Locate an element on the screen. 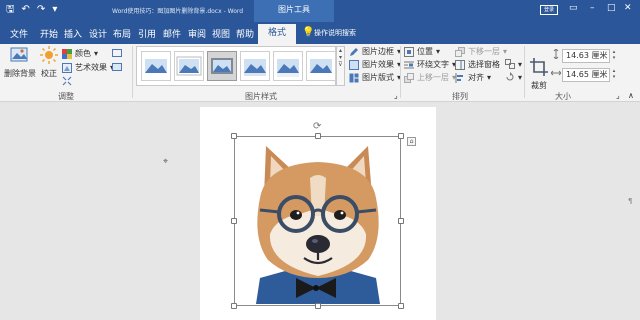 The image size is (640, 320). picture-tools-label: 图片工具 is located at coordinates (294, 9).